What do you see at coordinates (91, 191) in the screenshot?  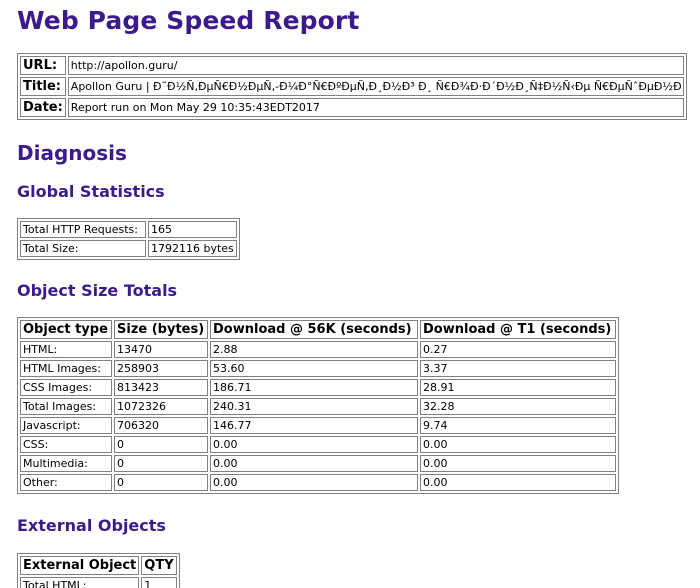 I see `global-statistics-heading: Global Statistics` at bounding box center [91, 191].